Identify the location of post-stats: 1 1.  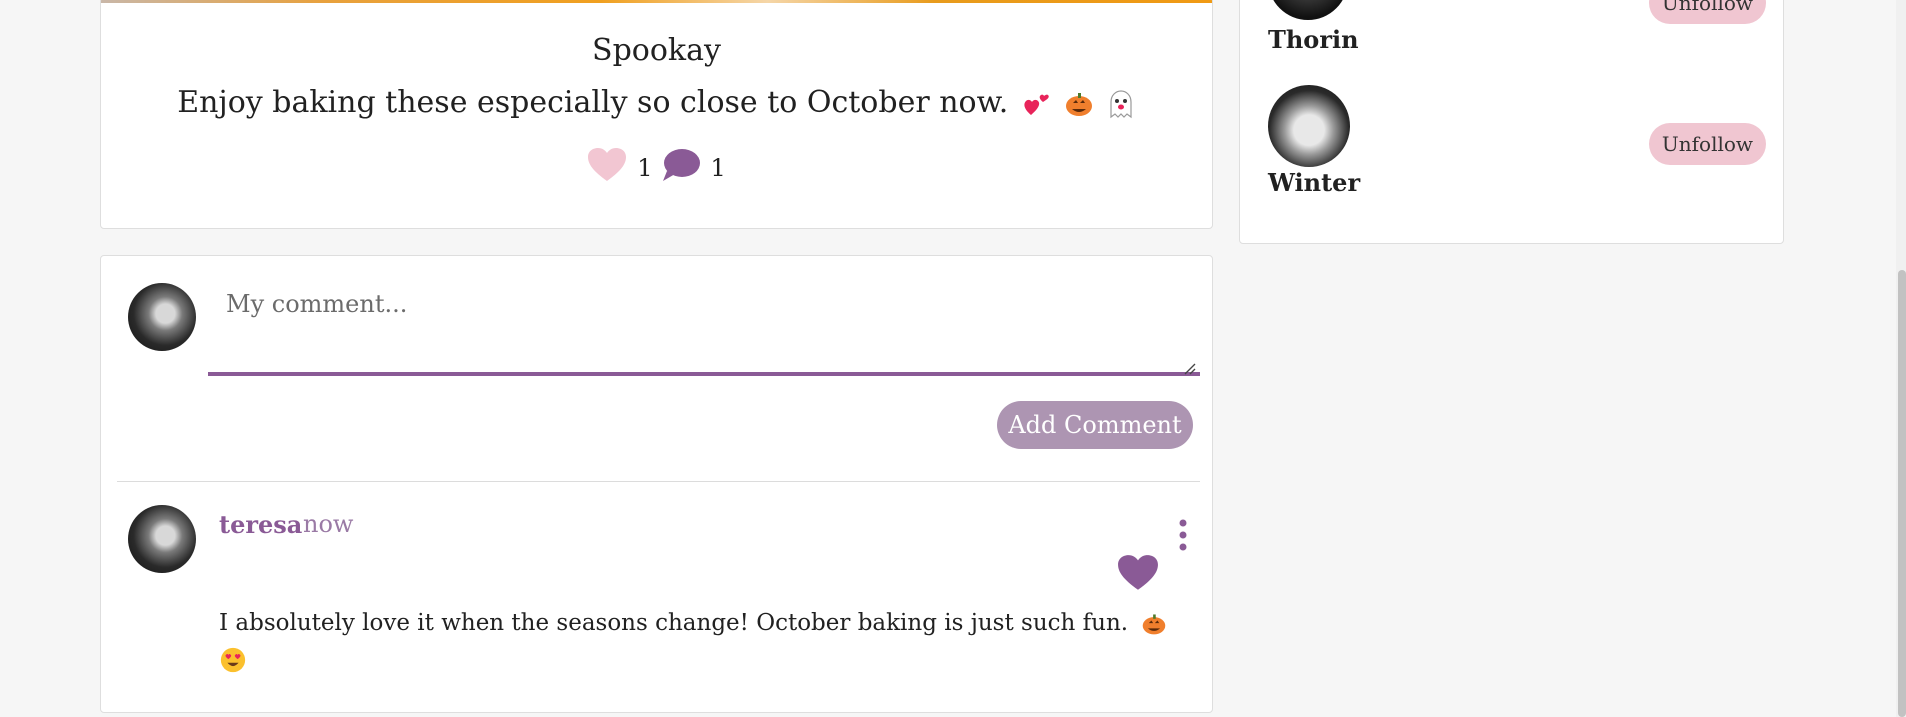
(656, 168).